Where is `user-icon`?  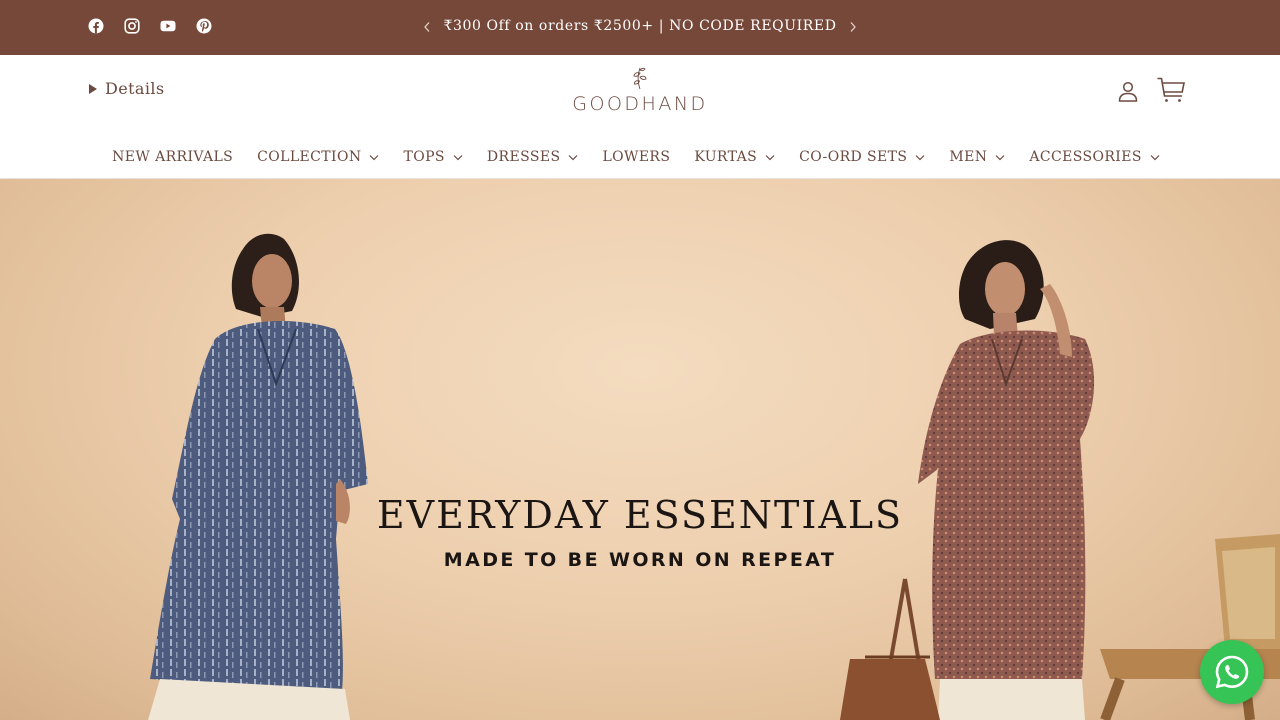 user-icon is located at coordinates (1128, 91).